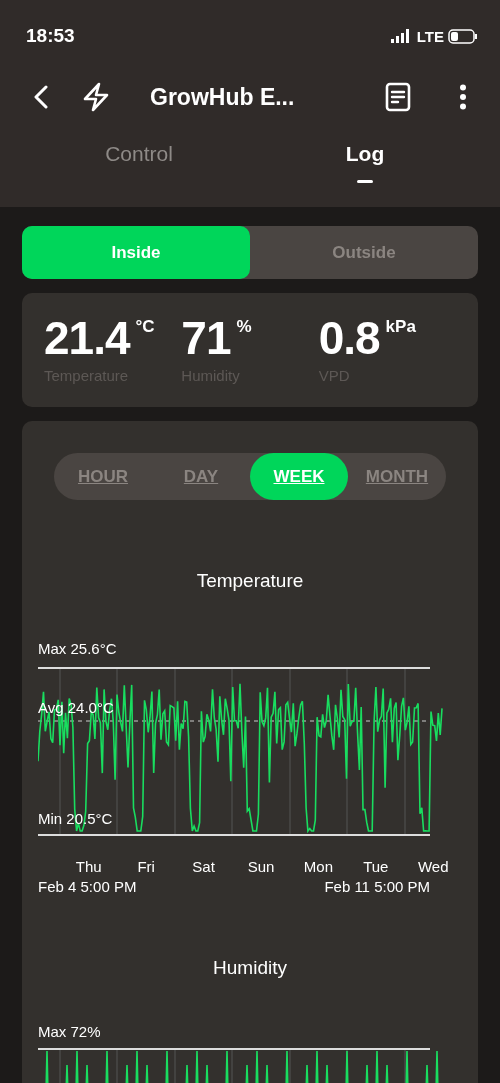 This screenshot has width=500, height=1083. Describe the element at coordinates (69, 1031) in the screenshot. I see `max-label: Max 72%` at that location.